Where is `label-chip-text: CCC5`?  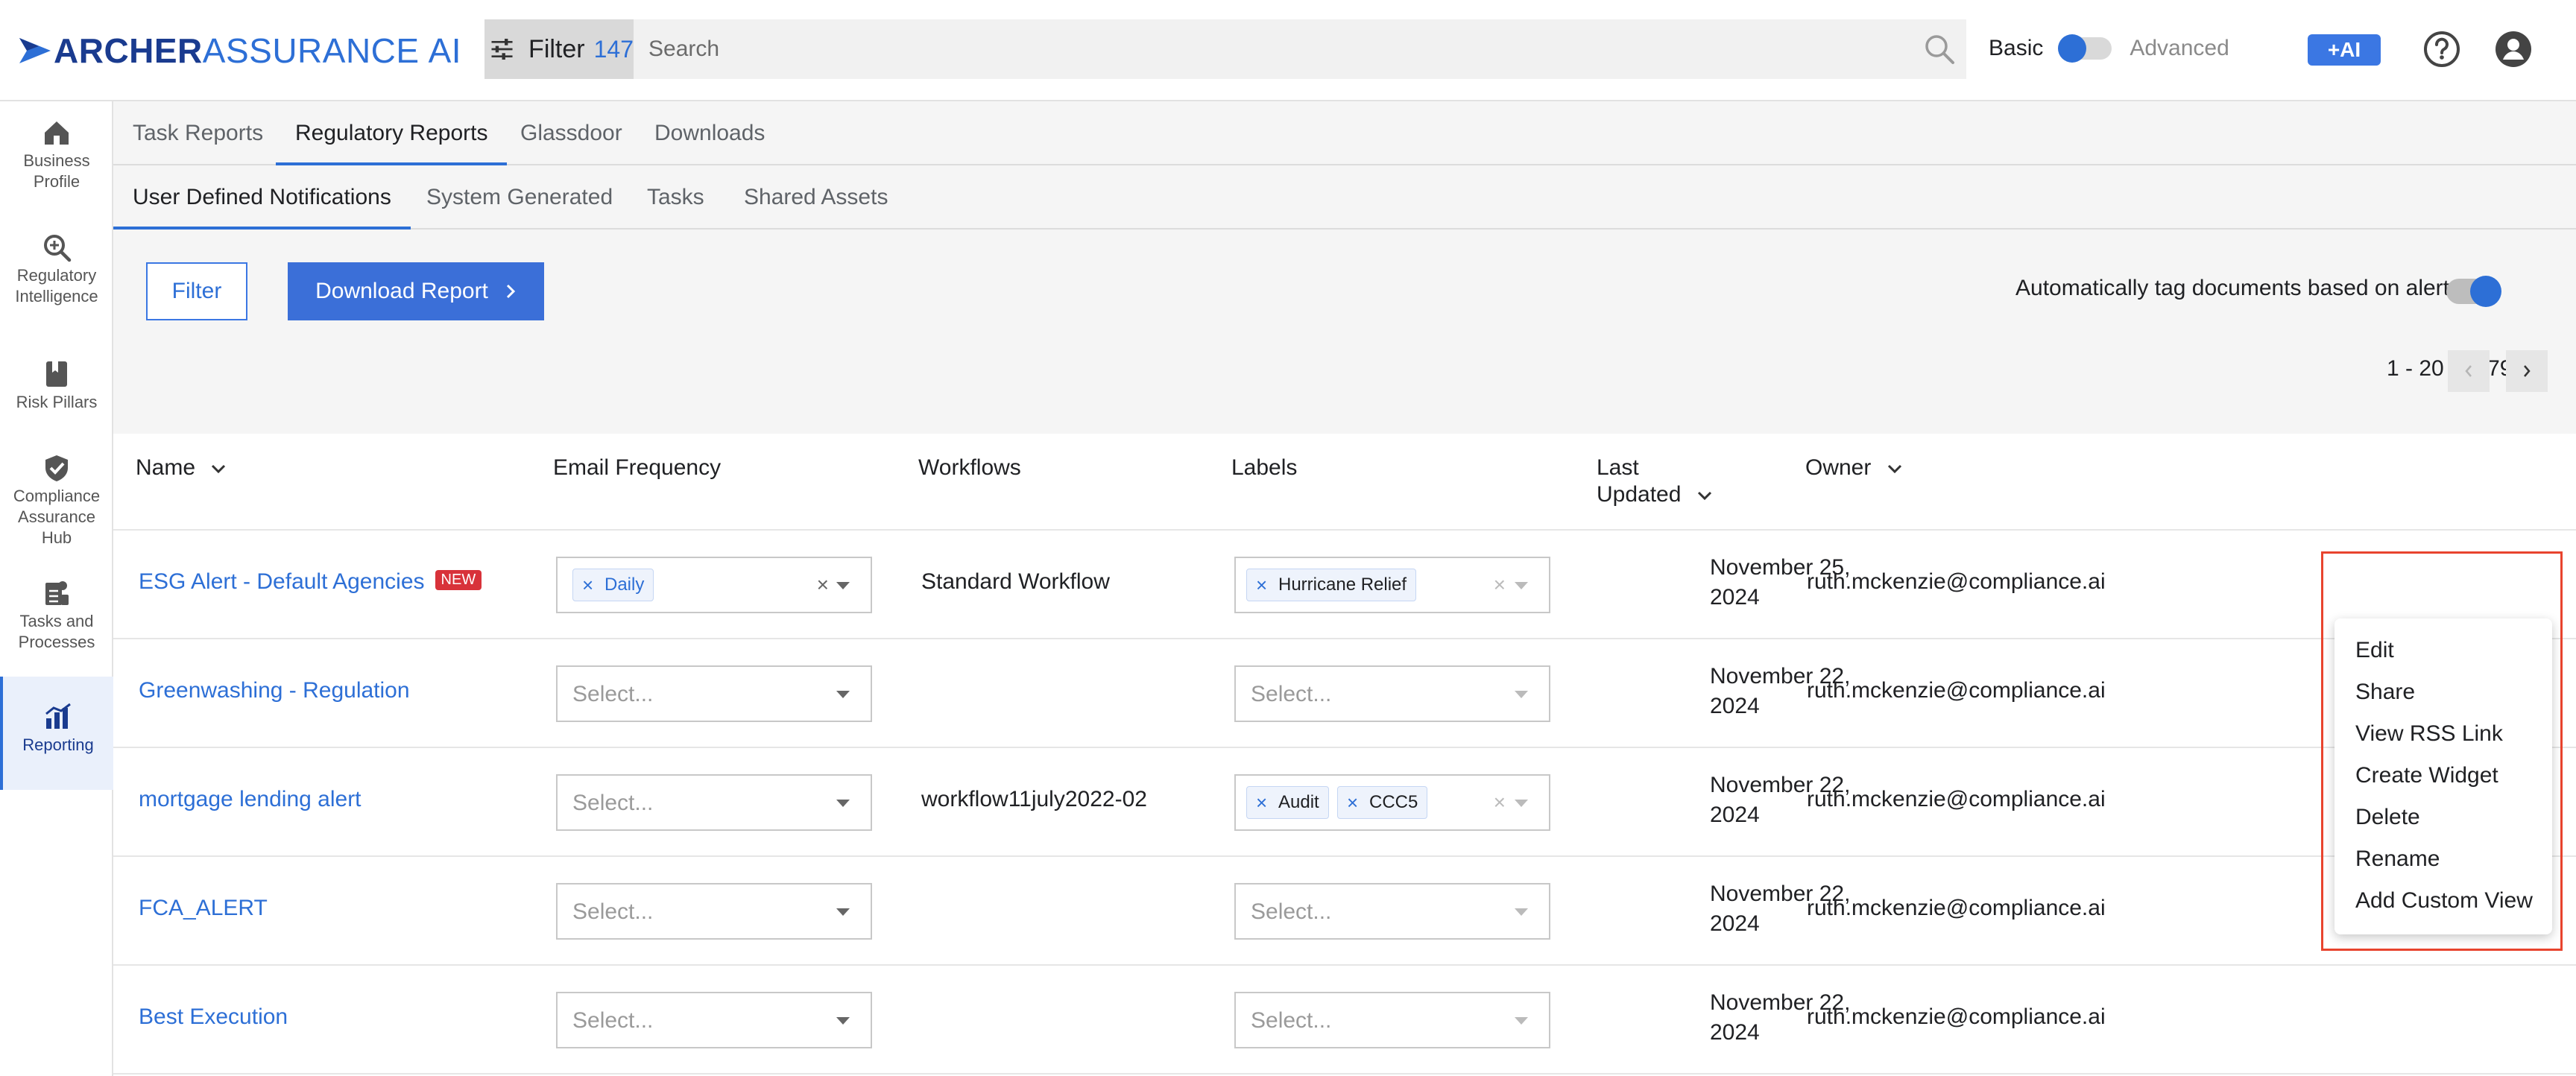
label-chip-text: CCC5 is located at coordinates (1393, 802).